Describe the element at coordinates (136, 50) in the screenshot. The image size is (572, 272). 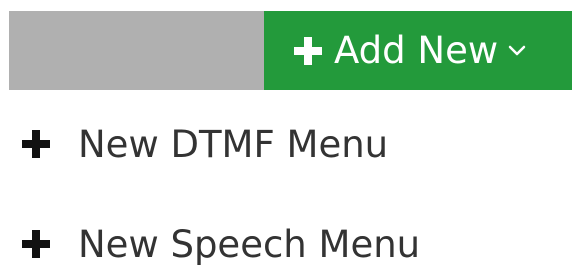
I see `toolbar-gray-area` at that location.